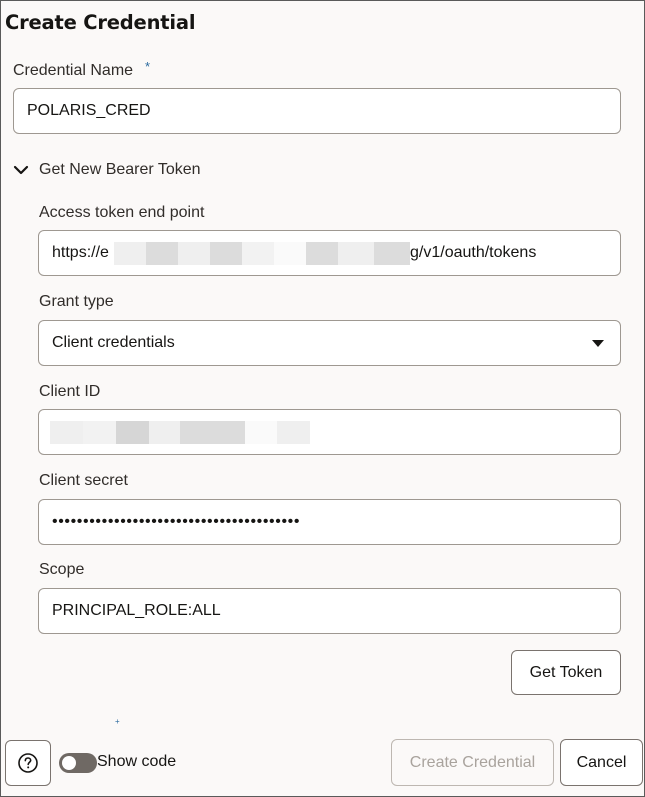  What do you see at coordinates (89, 110) in the screenshot?
I see `credential-name-value: POLARIS_CRED` at bounding box center [89, 110].